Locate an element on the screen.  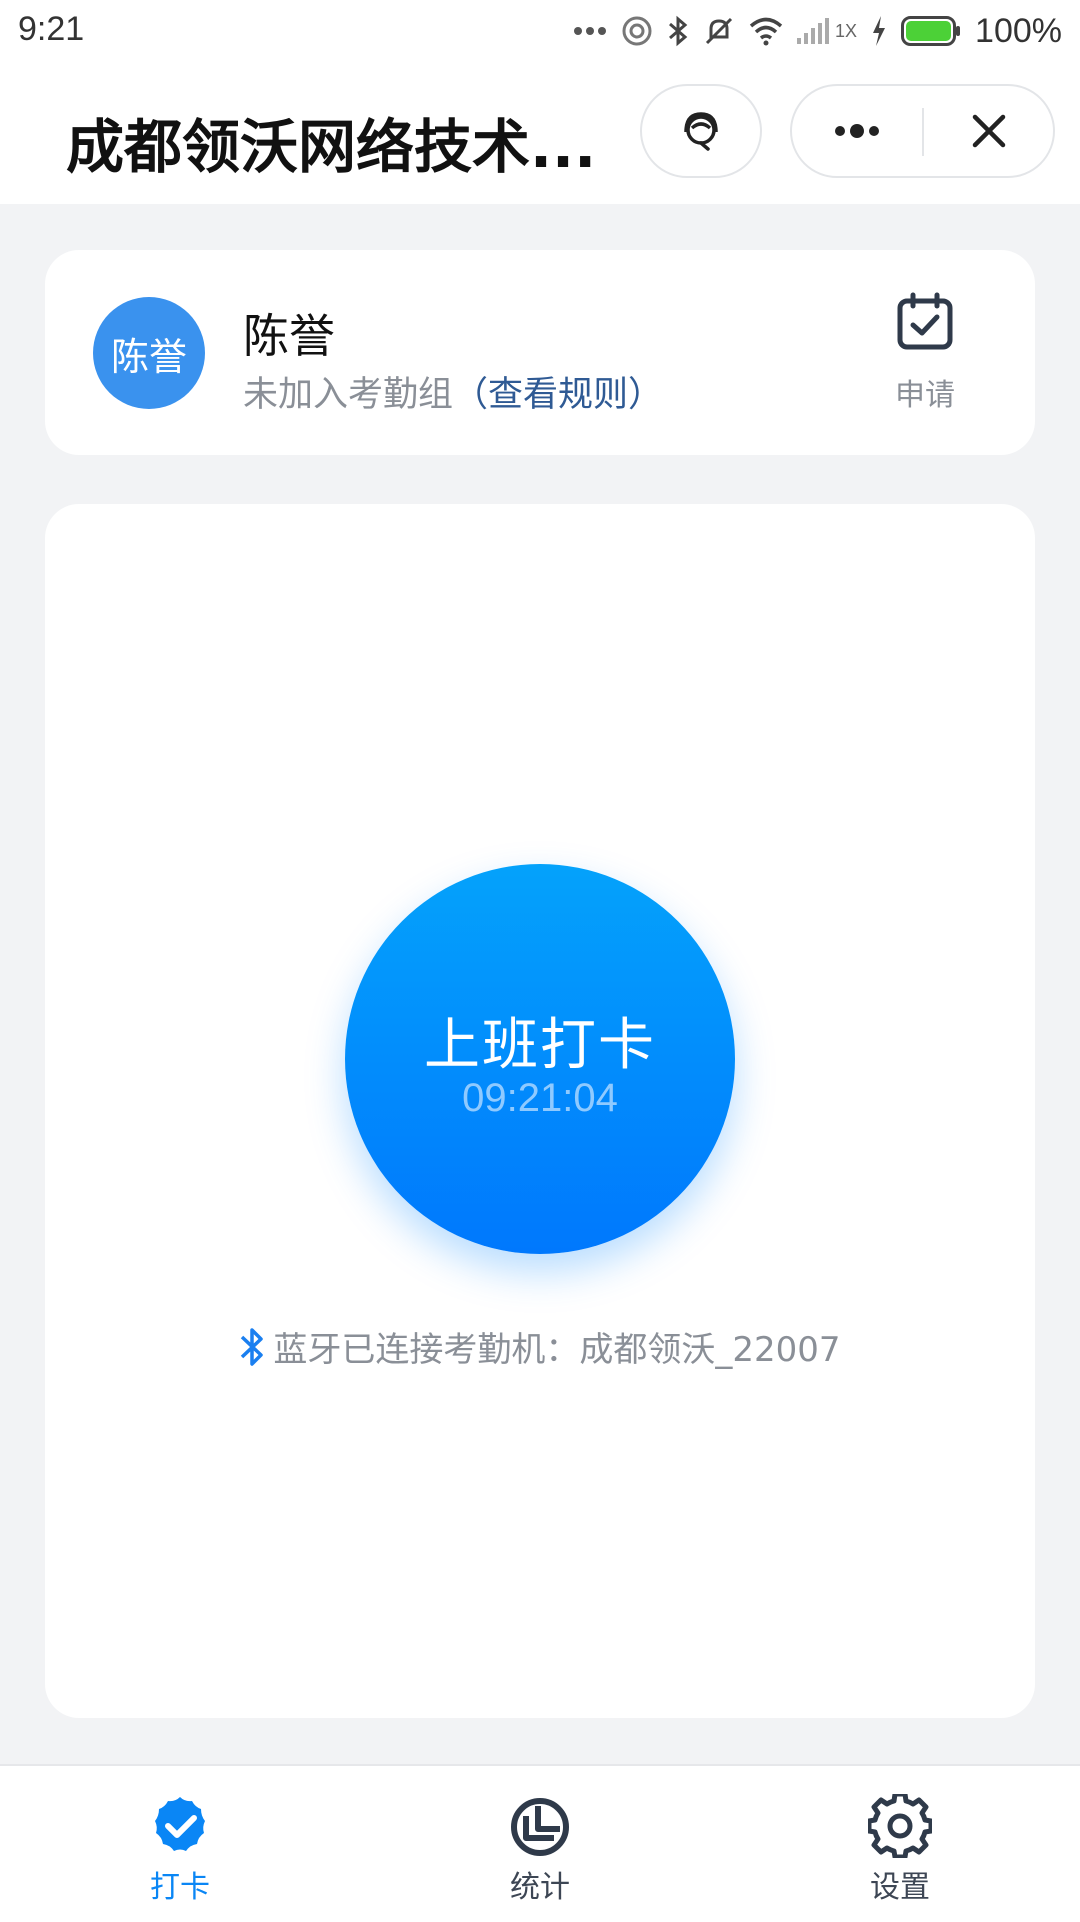
close-button is located at coordinates (988, 131).